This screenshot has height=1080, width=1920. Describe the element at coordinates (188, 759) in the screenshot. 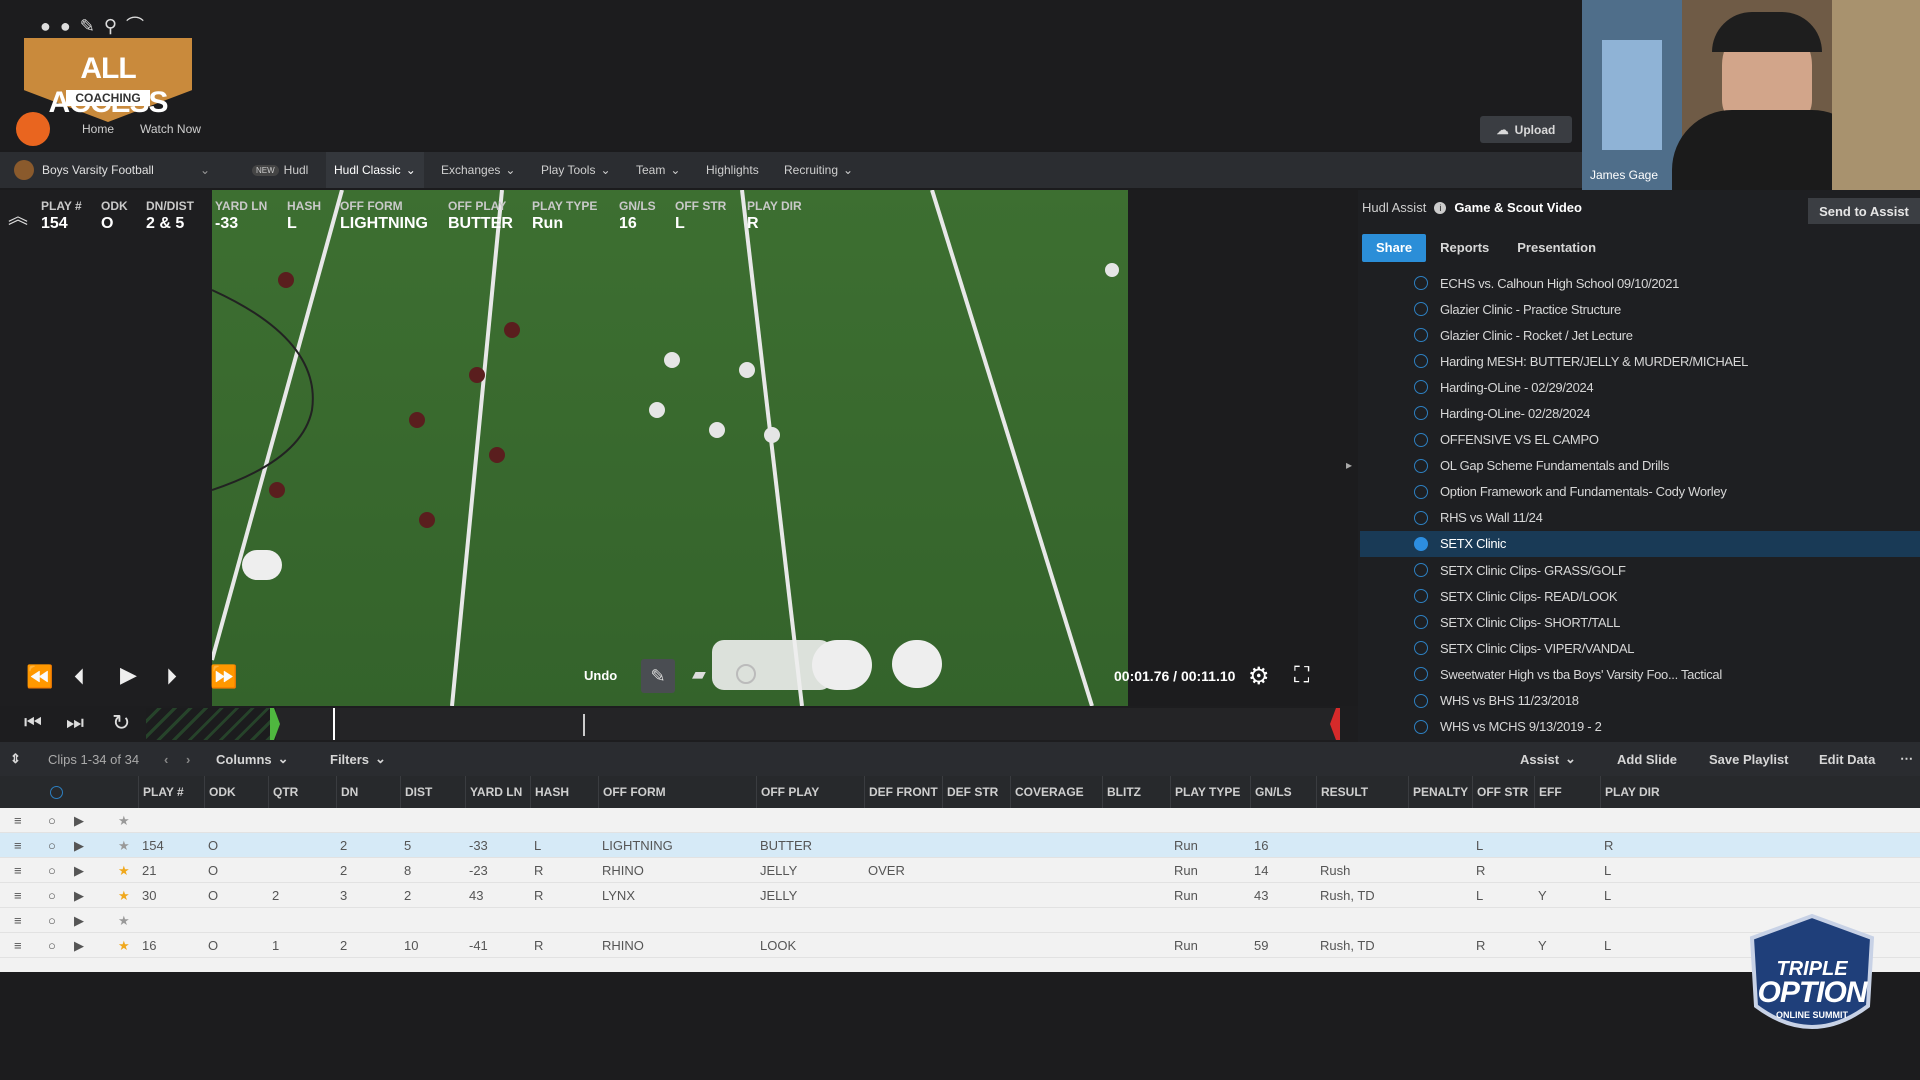

I see `next-clip-icon: ›` at that location.